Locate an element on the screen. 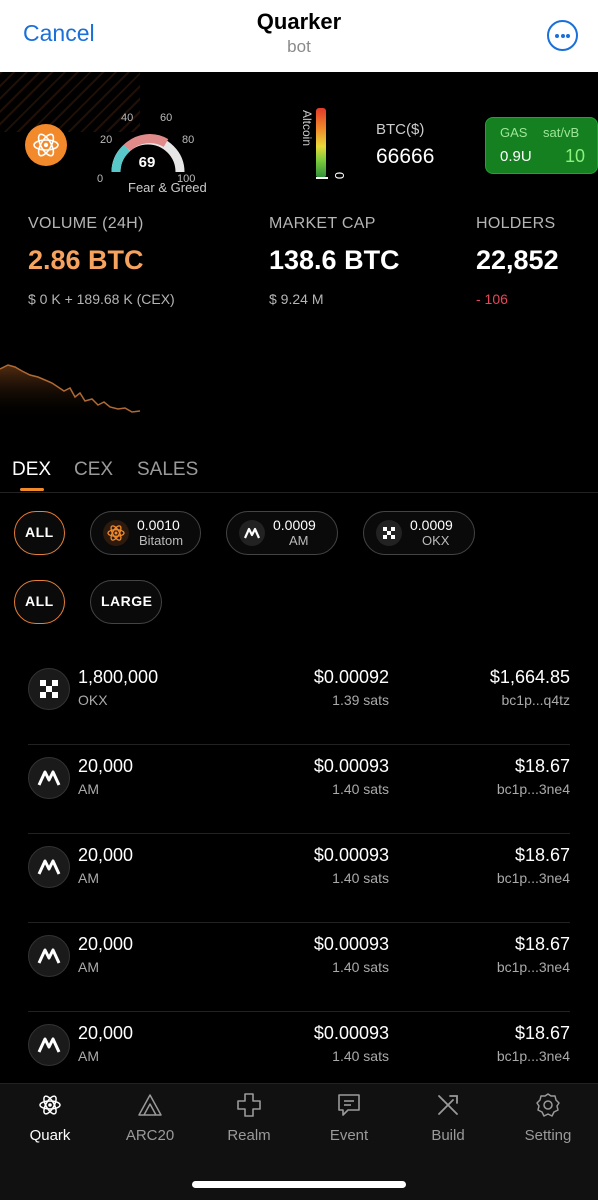  filter-all-markets: ALL is located at coordinates (39, 533).